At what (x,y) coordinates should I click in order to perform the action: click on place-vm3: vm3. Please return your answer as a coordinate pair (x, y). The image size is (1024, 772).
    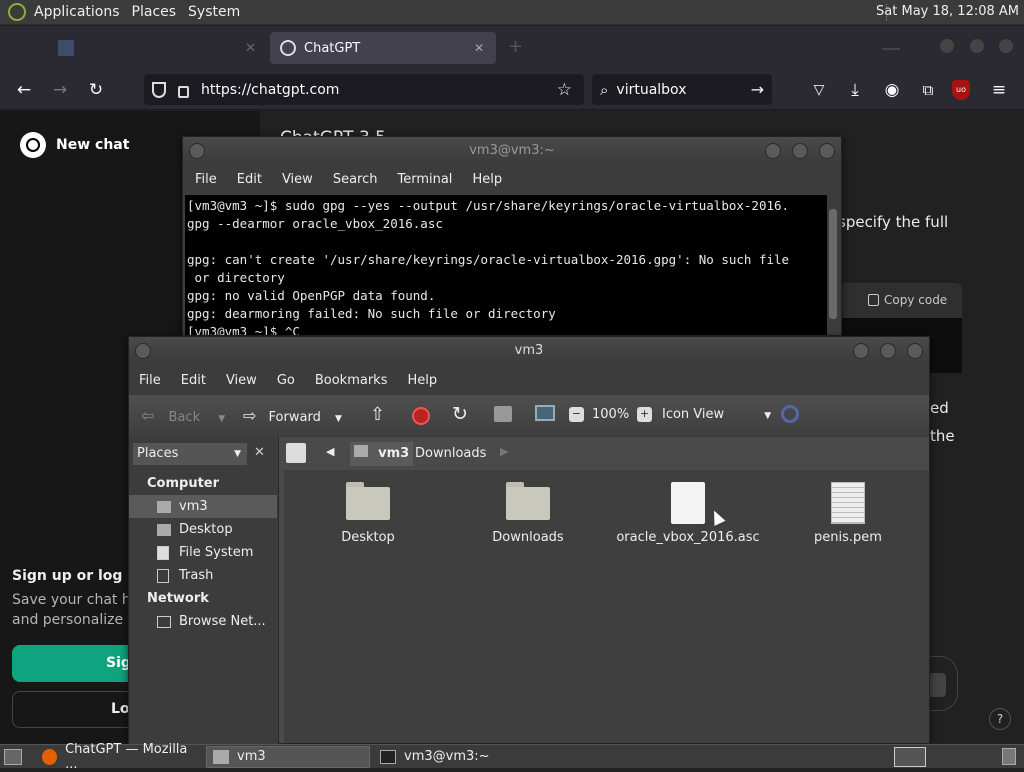
    Looking at the image, I should click on (203, 506).